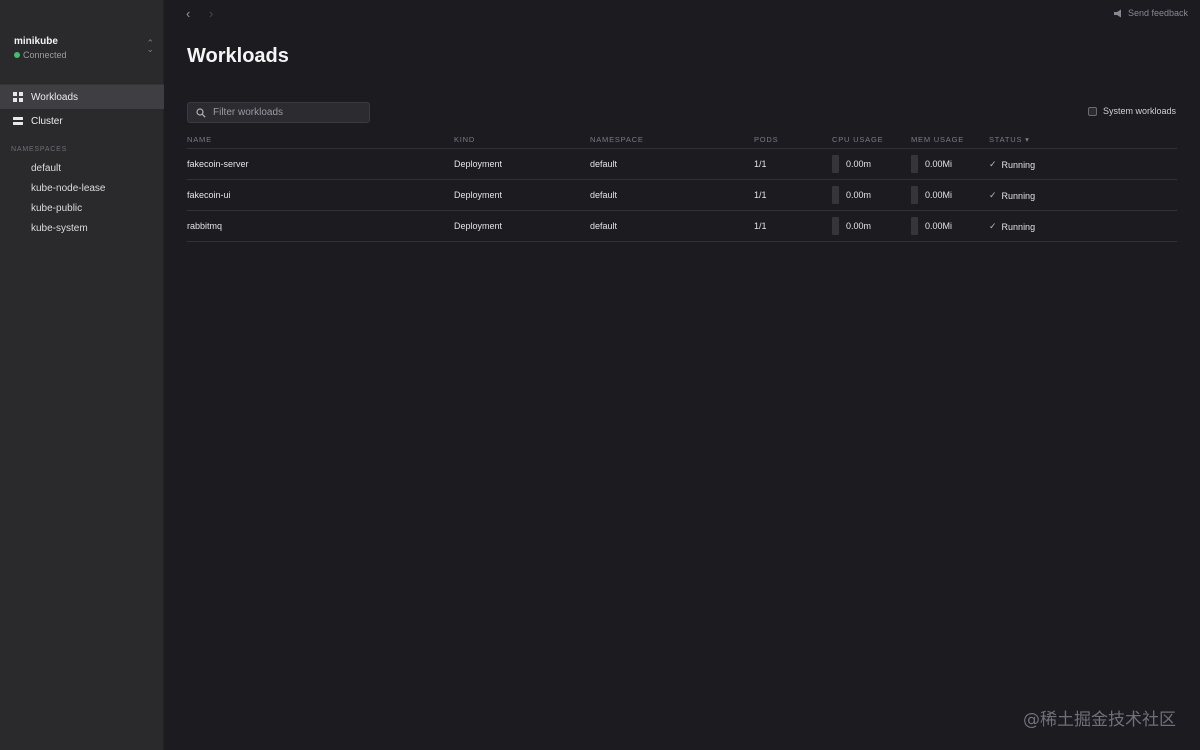  Describe the element at coordinates (18, 97) in the screenshot. I see `grid-icon` at that location.